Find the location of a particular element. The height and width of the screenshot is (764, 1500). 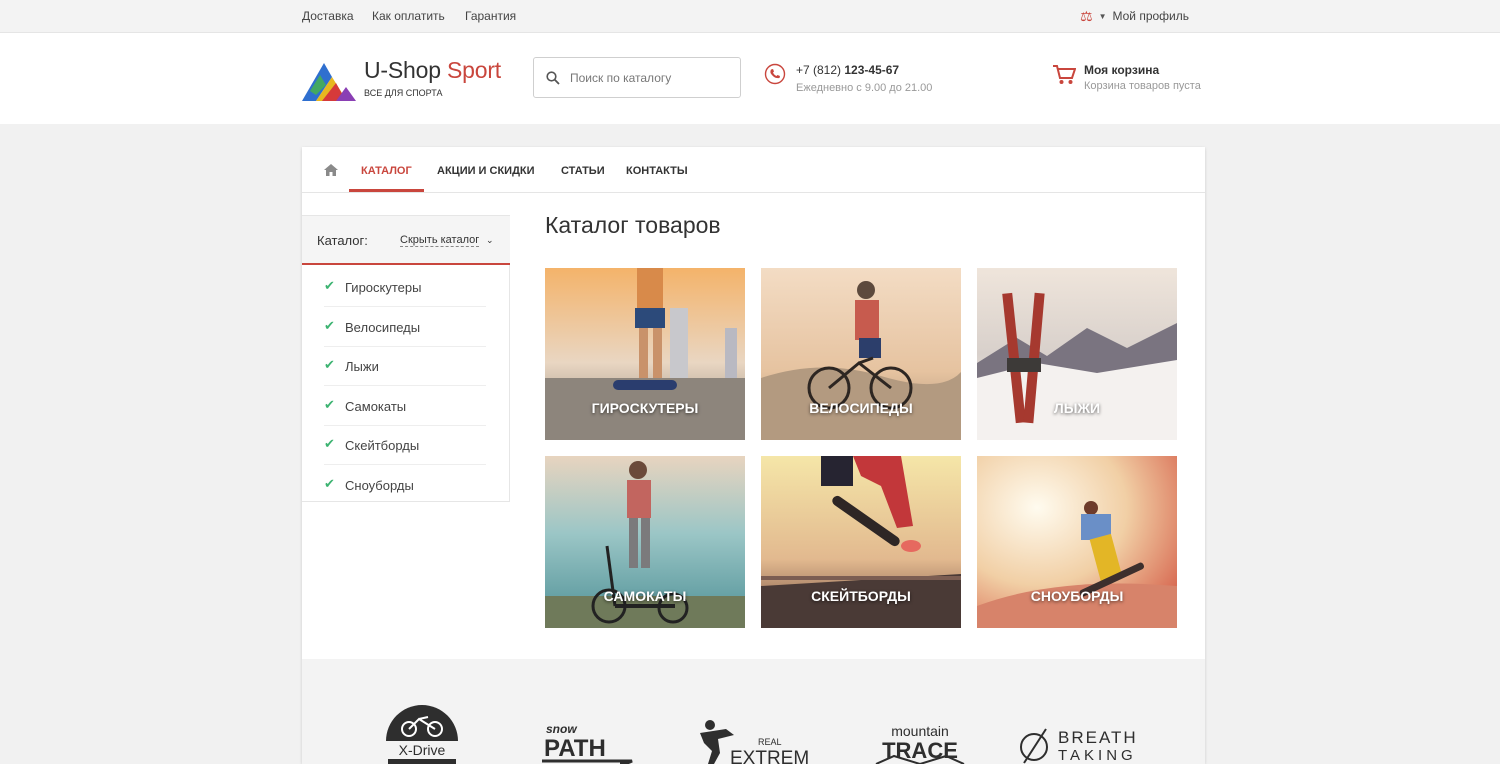

cart-title: Моя корзина is located at coordinates (1121, 70).